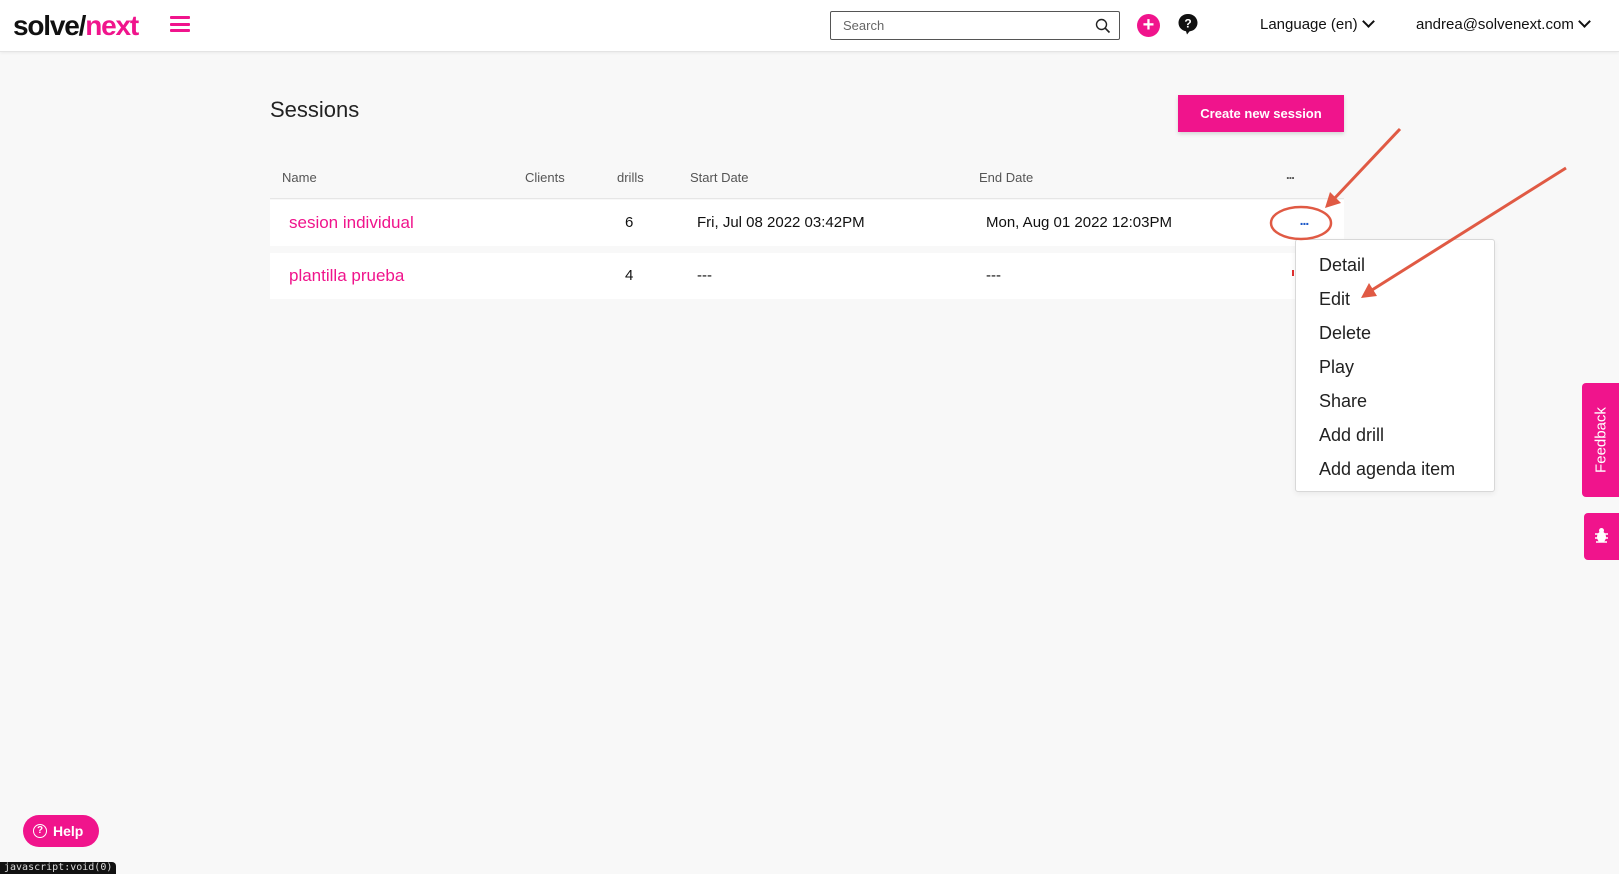 The image size is (1619, 874). Describe the element at coordinates (781, 222) in the screenshot. I see `start-date: Fri, Jul 08 2022 03:42PM` at that location.